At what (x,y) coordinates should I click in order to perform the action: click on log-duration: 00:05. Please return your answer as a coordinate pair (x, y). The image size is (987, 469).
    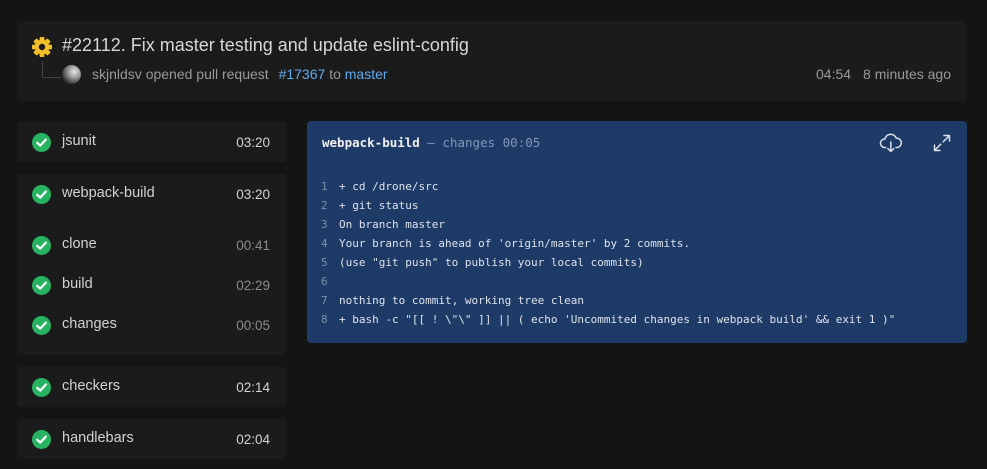
    Looking at the image, I should click on (521, 142).